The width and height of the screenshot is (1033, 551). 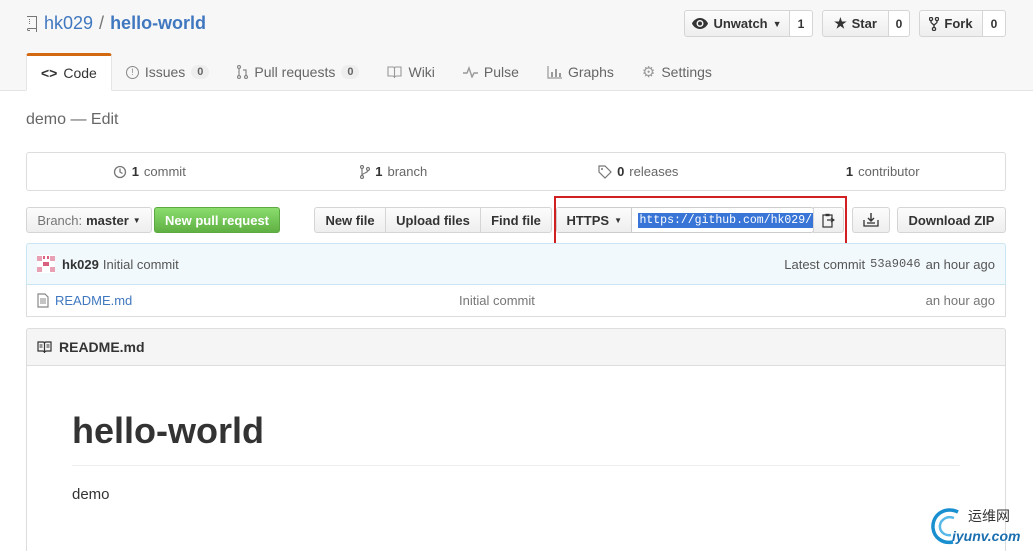 I want to click on eye-icon, so click(x=700, y=23).